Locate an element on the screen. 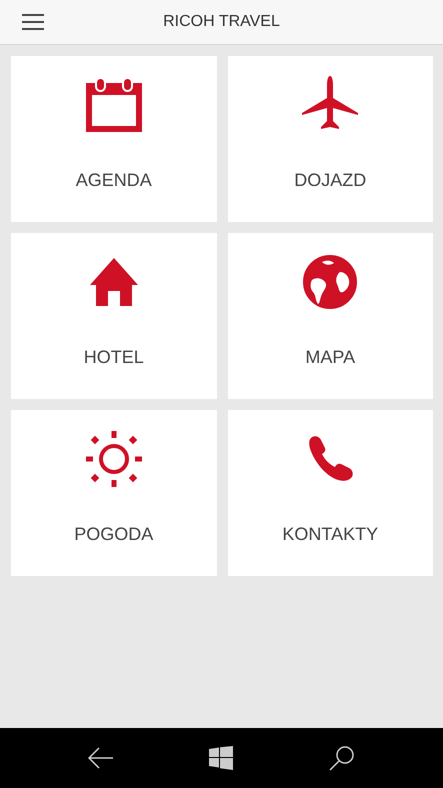 Image resolution: width=443 pixels, height=788 pixels. menu-icon is located at coordinates (33, 22).